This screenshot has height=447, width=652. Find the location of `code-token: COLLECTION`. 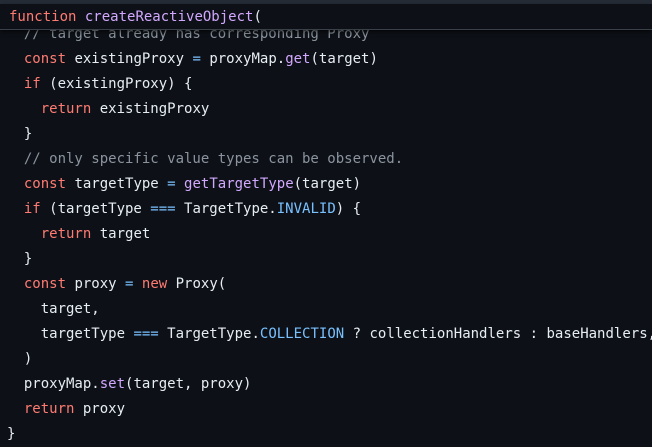

code-token: COLLECTION is located at coordinates (302, 334).